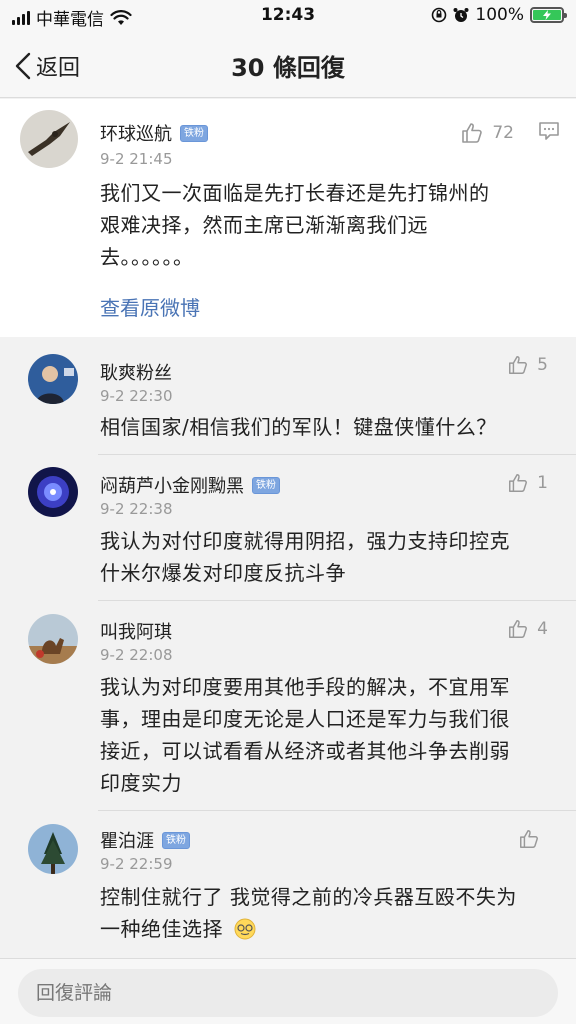 Image resolution: width=576 pixels, height=1024 pixels. I want to click on author-name: 闷葫芦小金刚黝黑, so click(172, 485).